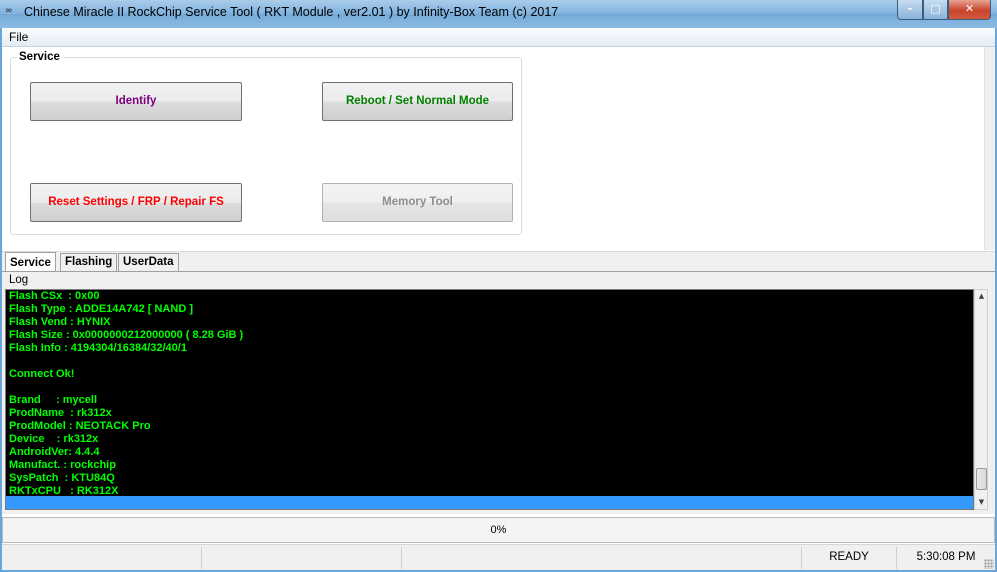 The height and width of the screenshot is (572, 997). I want to click on log-line: ProdName : rk312x, so click(60, 413).